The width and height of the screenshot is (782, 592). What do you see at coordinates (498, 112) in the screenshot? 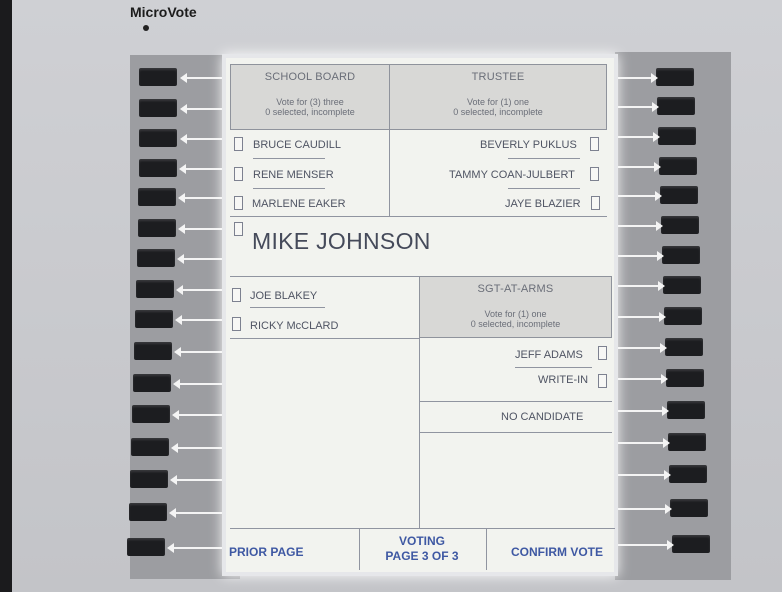
I see `trustee-status: 0 selected, incomplete` at bounding box center [498, 112].